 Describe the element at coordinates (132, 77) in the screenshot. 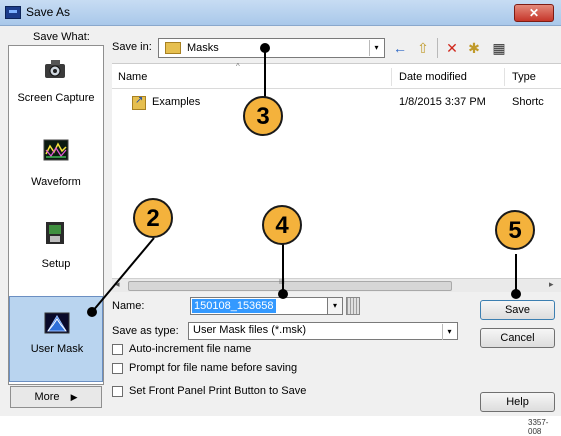

I see `column-header-name: Name` at that location.